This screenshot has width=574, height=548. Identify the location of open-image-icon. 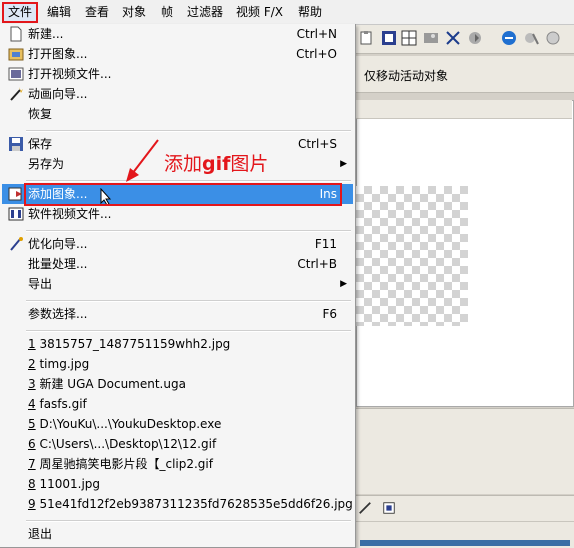
(16, 54).